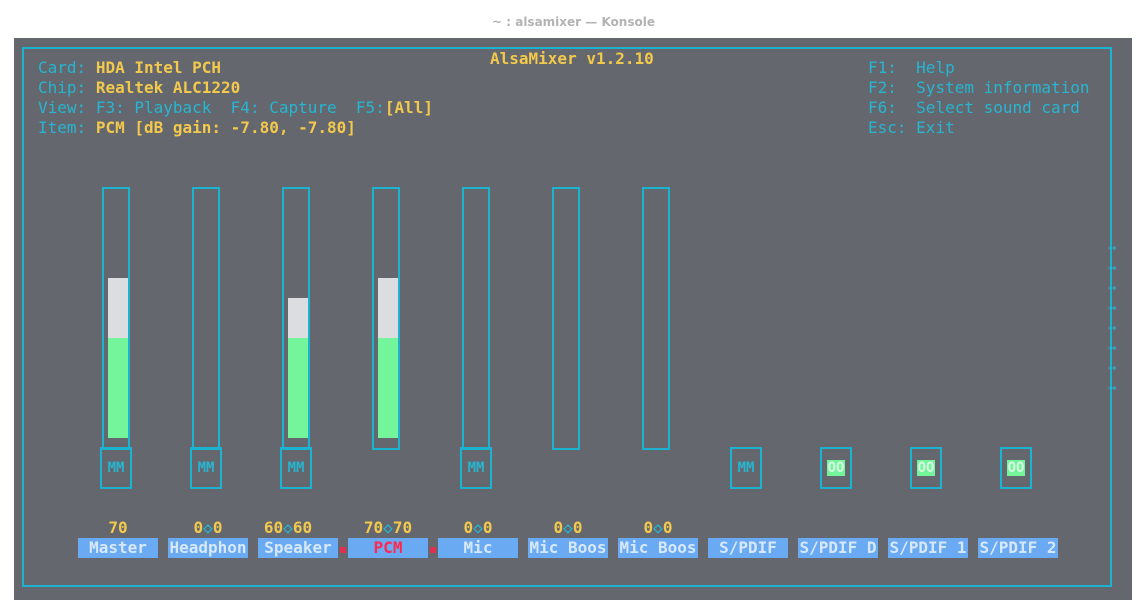 This screenshot has width=1147, height=614. Describe the element at coordinates (370, 107) in the screenshot. I see `view-f5: F5:` at that location.